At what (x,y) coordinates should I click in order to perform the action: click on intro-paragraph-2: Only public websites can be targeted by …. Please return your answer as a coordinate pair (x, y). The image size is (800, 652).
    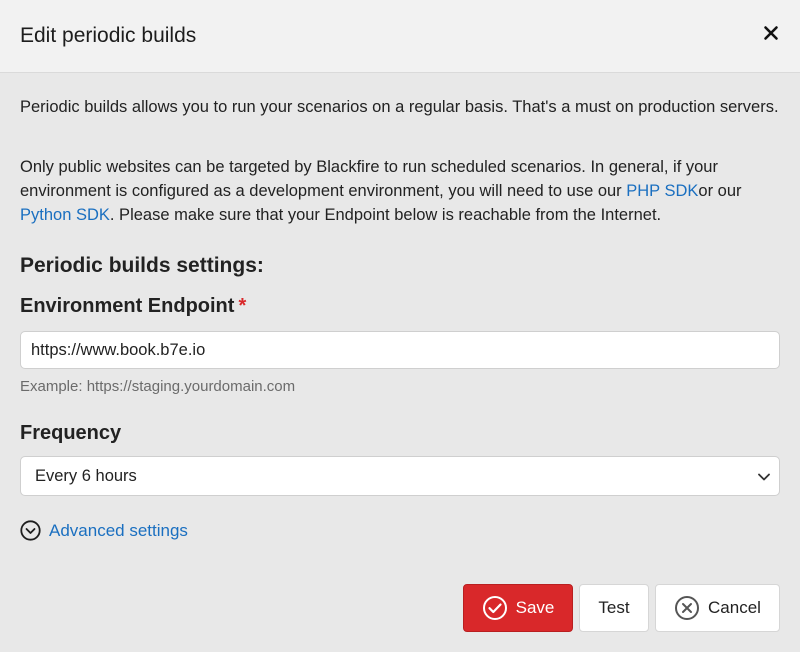
    Looking at the image, I should click on (400, 191).